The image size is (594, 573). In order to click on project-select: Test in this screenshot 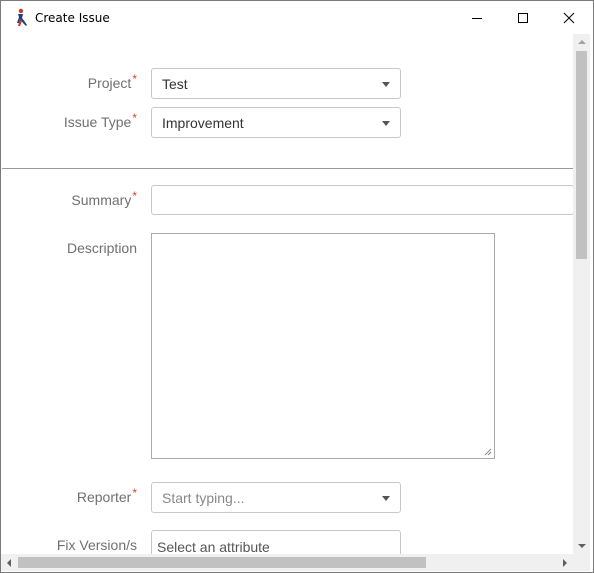, I will do `click(276, 83)`.